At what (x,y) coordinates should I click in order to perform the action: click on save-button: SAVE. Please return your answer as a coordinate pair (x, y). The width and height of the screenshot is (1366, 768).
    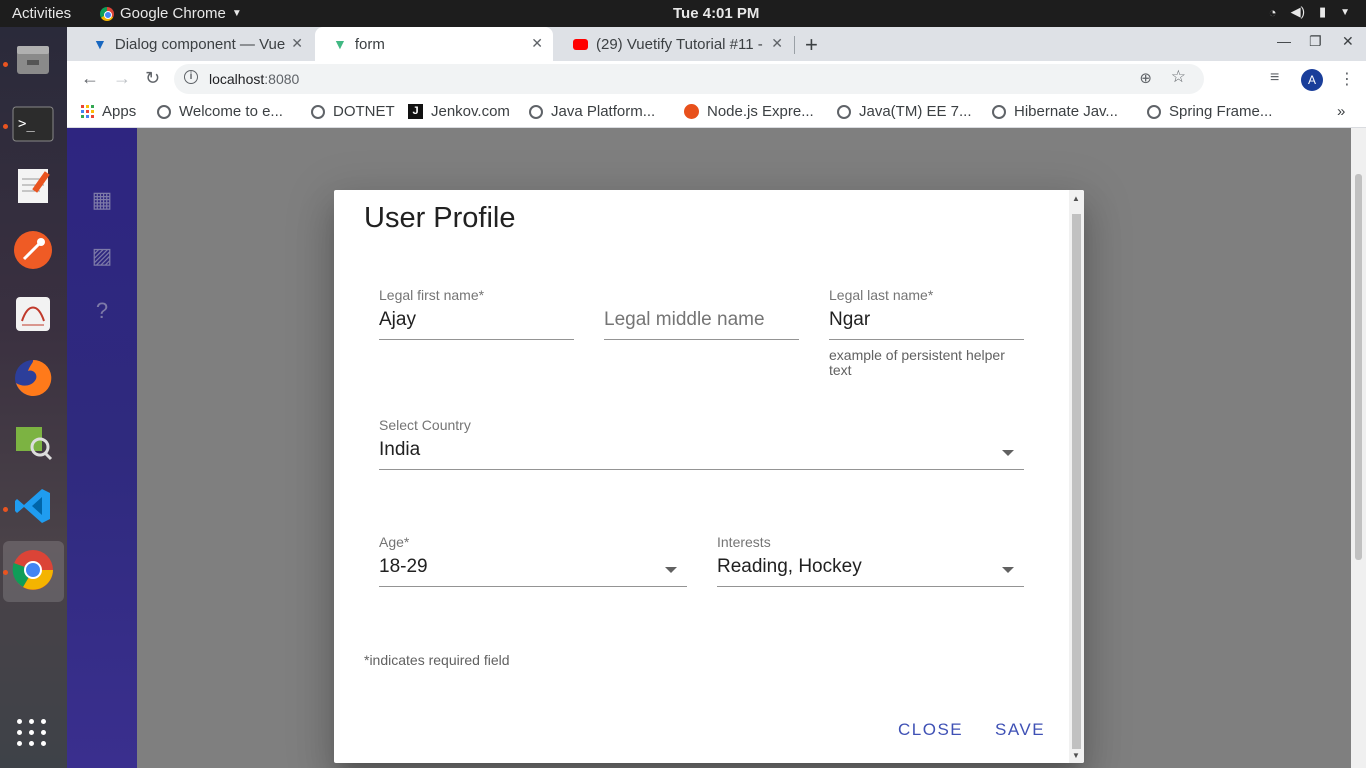
    Looking at the image, I should click on (1020, 730).